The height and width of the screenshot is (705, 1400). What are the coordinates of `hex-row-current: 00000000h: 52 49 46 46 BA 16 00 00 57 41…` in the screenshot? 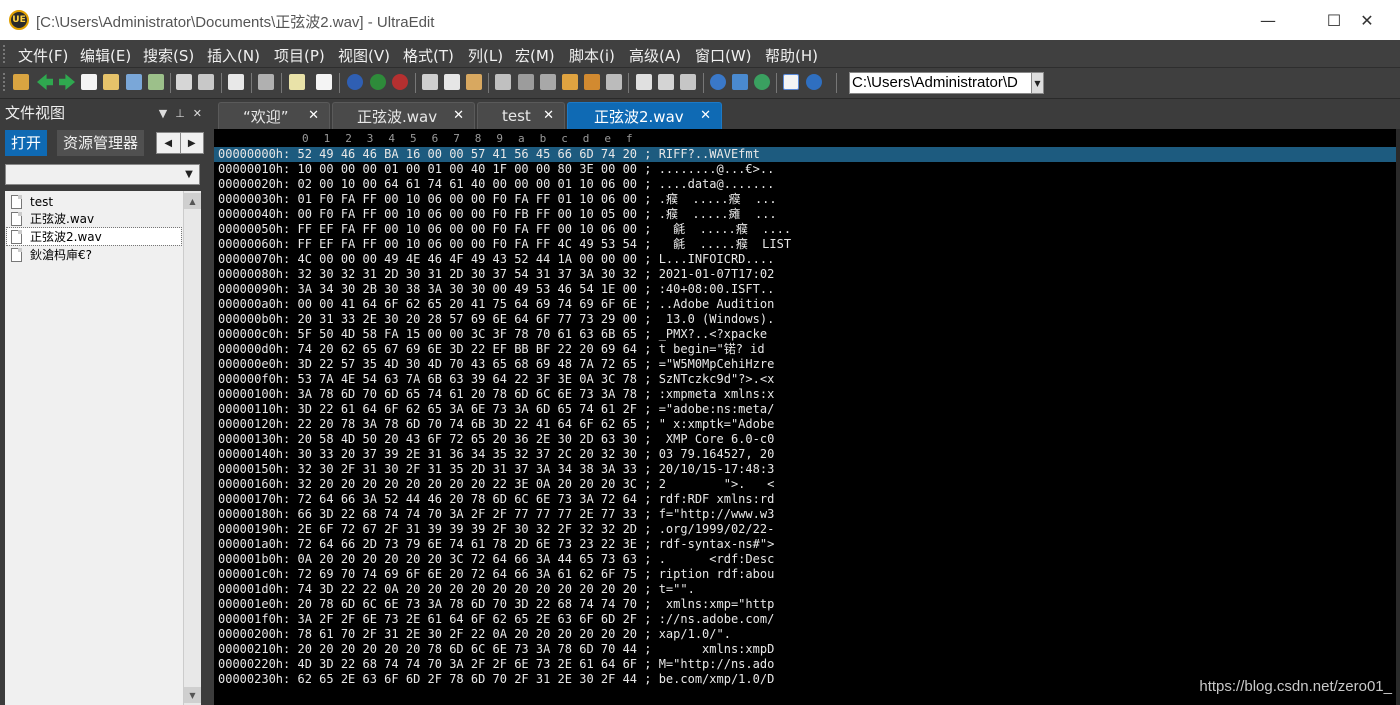 It's located at (807, 154).